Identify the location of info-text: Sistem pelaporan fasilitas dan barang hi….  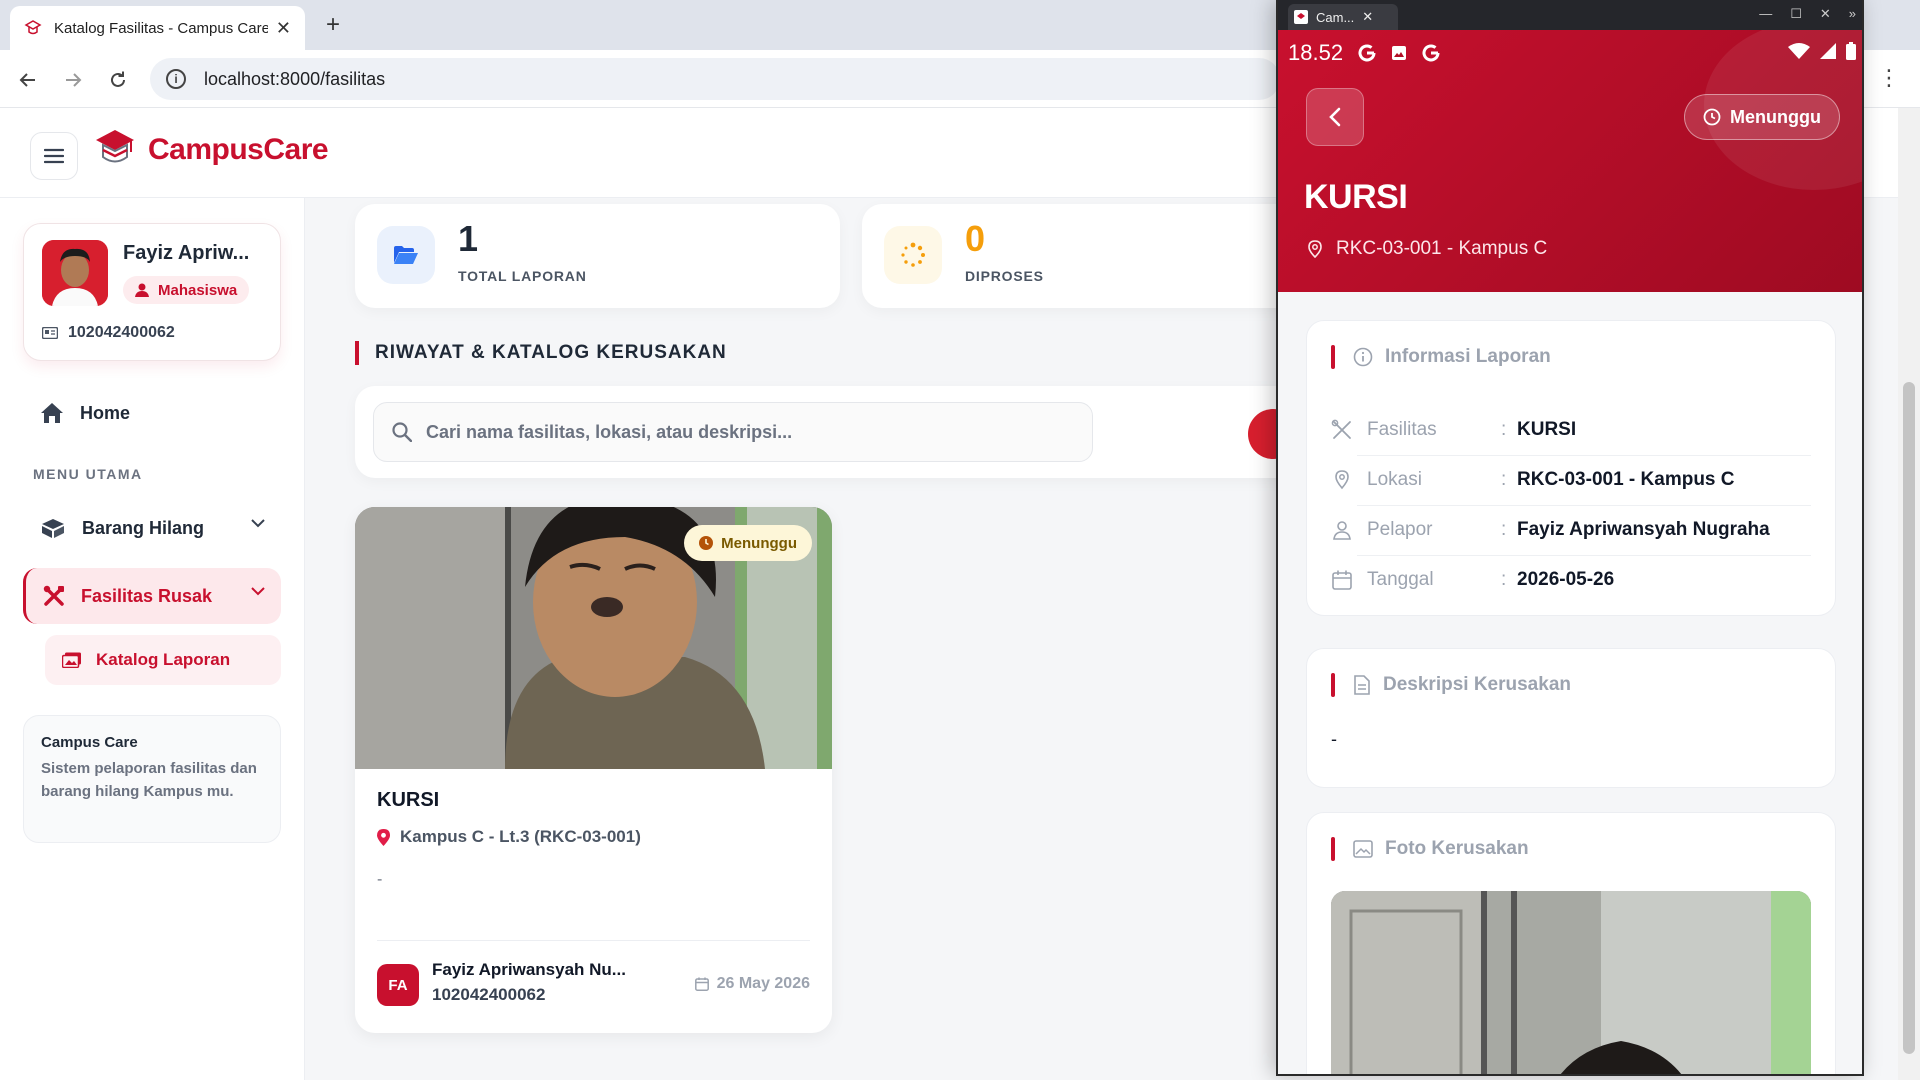
(149, 780).